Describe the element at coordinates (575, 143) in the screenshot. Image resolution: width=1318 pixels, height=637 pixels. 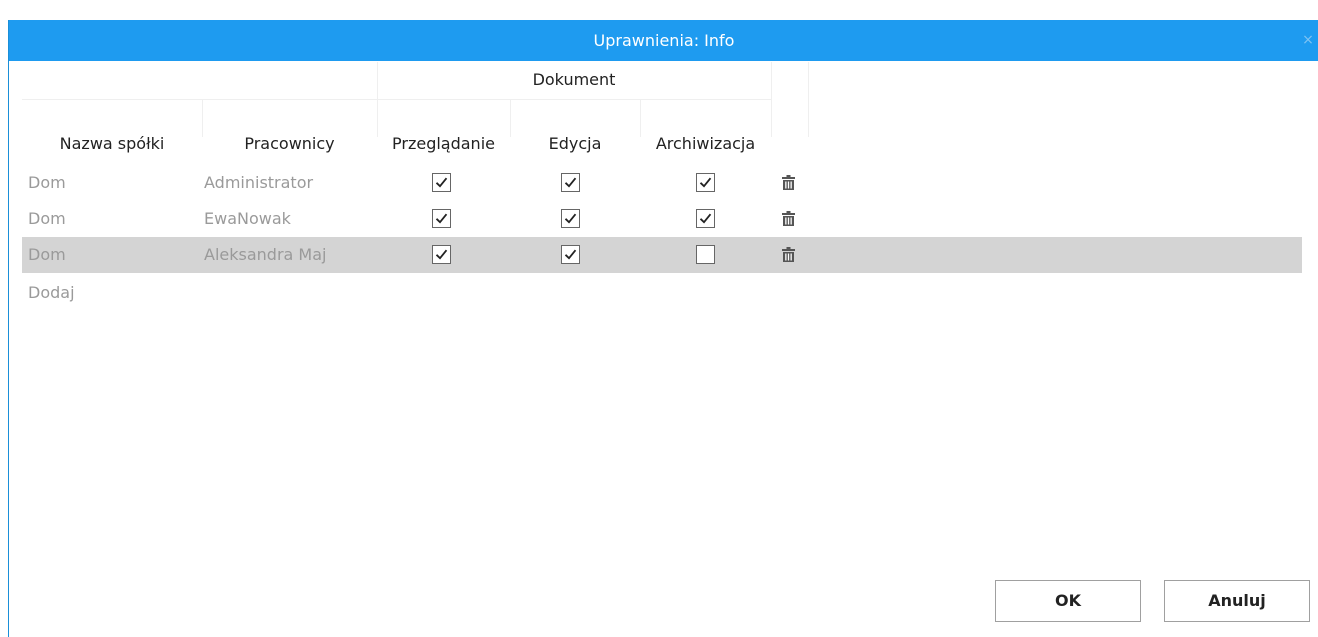
I see `column-header-edit: Edycja` at that location.